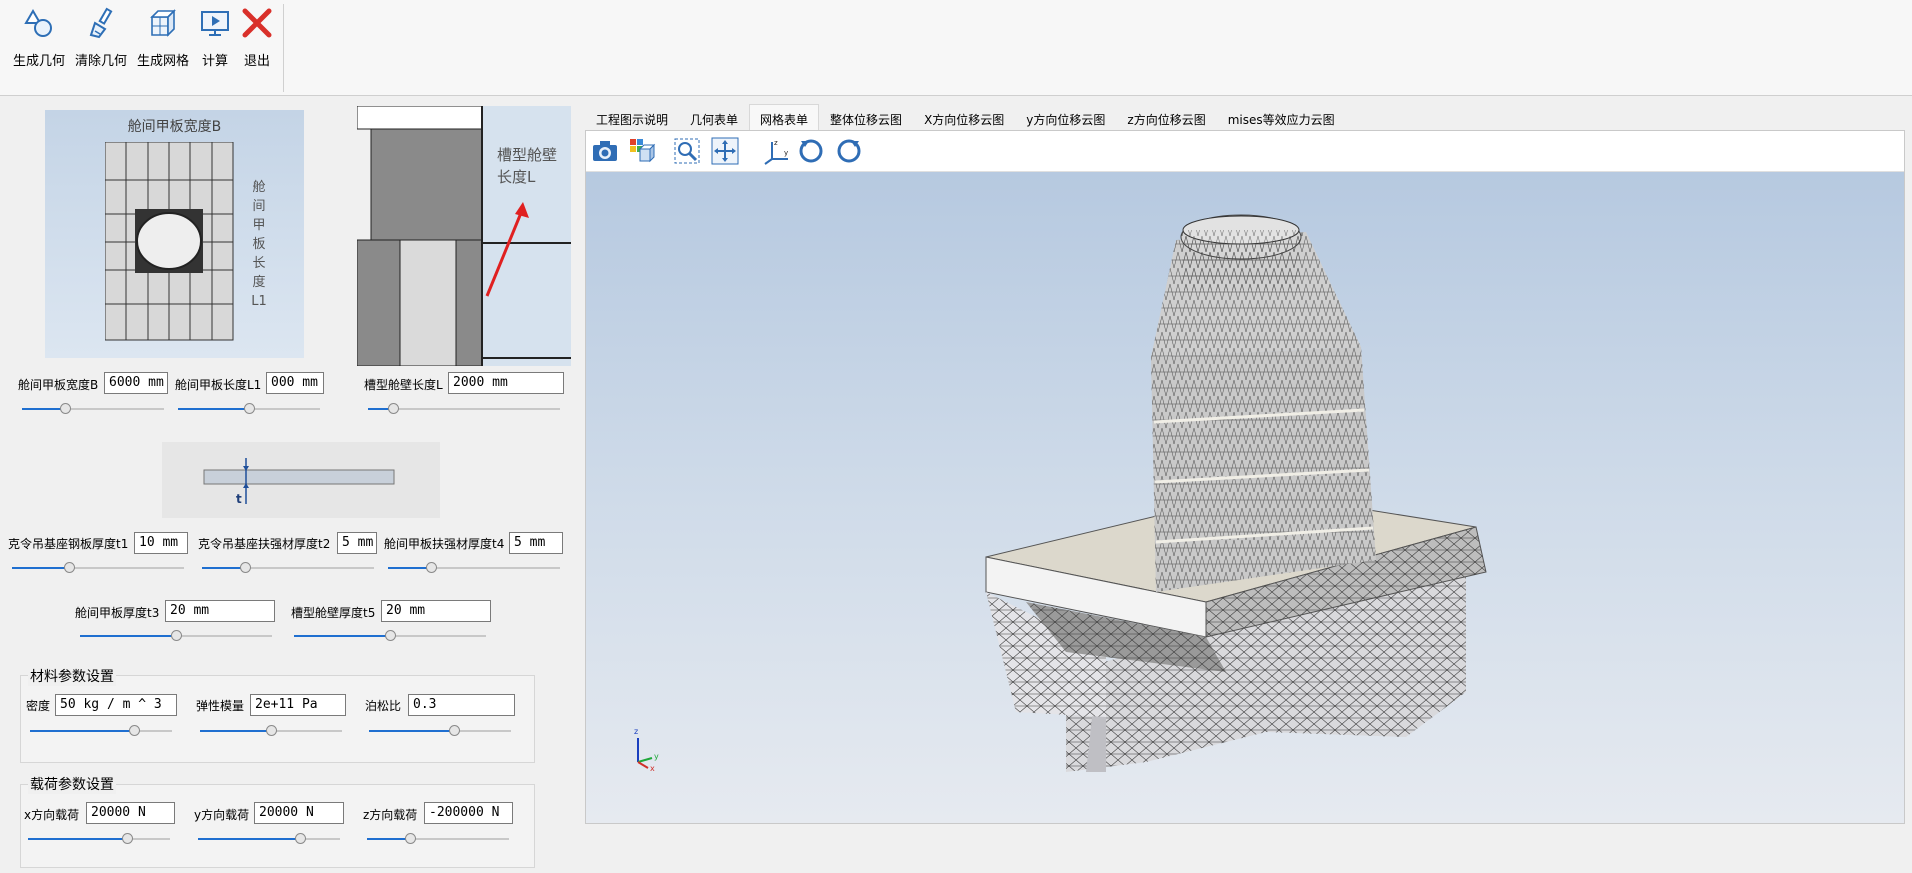 The height and width of the screenshot is (873, 1912). Describe the element at coordinates (464, 236) in the screenshot. I see `bulkhead-diagram: 槽型舱壁 长度L` at that location.